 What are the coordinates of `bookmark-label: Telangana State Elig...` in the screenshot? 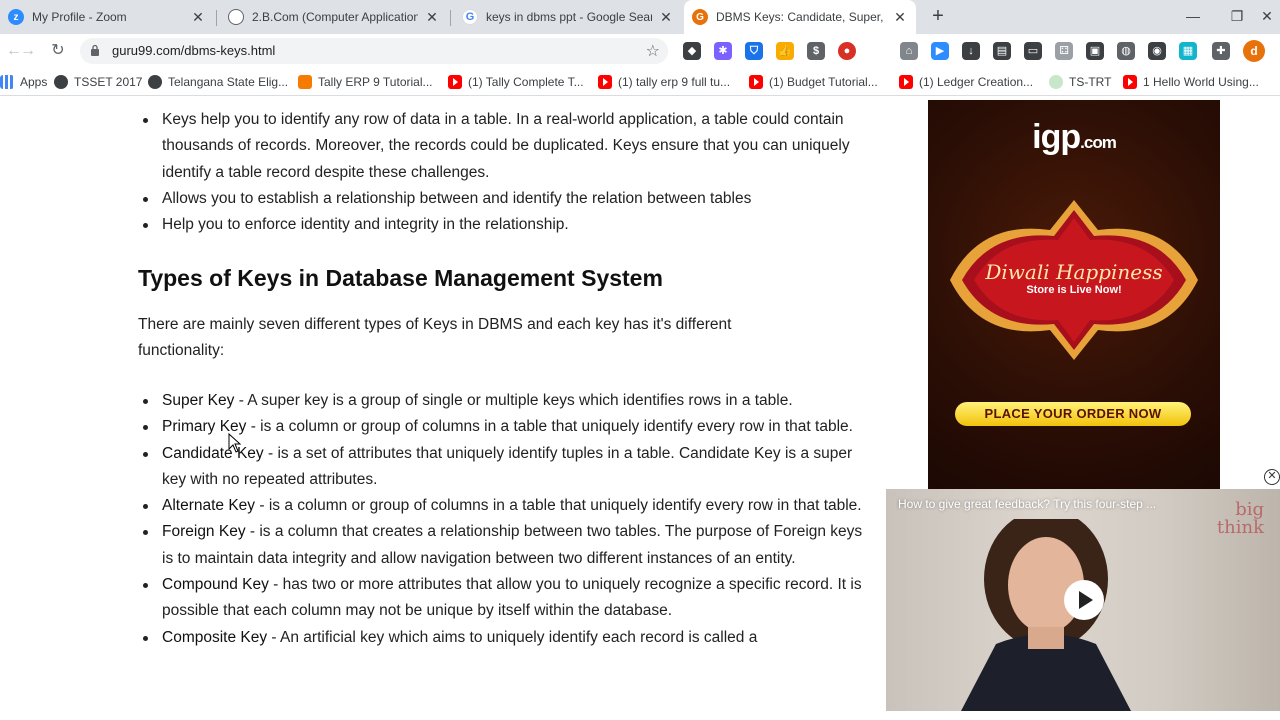 It's located at (228, 82).